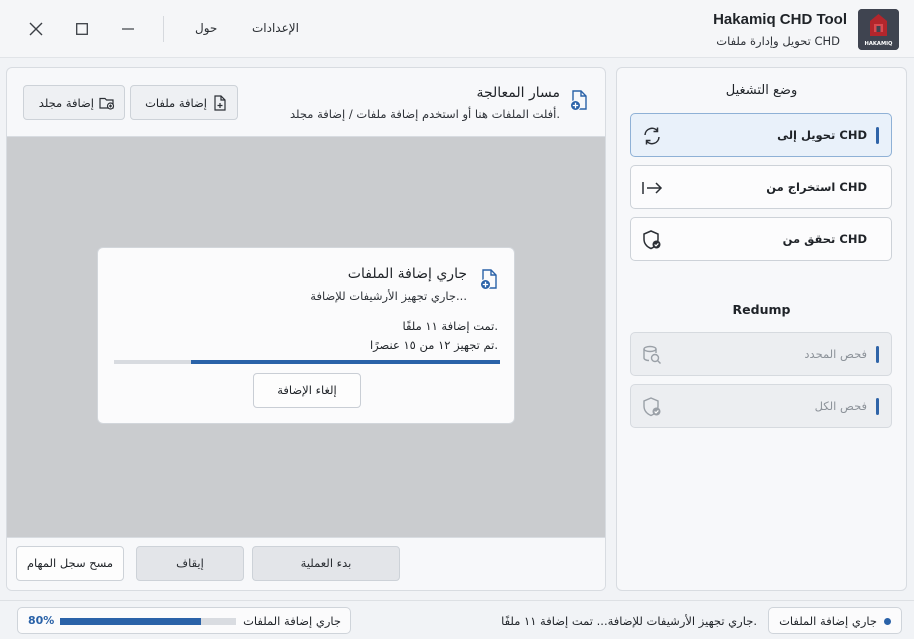 This screenshot has width=914, height=639. What do you see at coordinates (822, 135) in the screenshot?
I see `convert-label: تحويل إلى CHD` at bounding box center [822, 135].